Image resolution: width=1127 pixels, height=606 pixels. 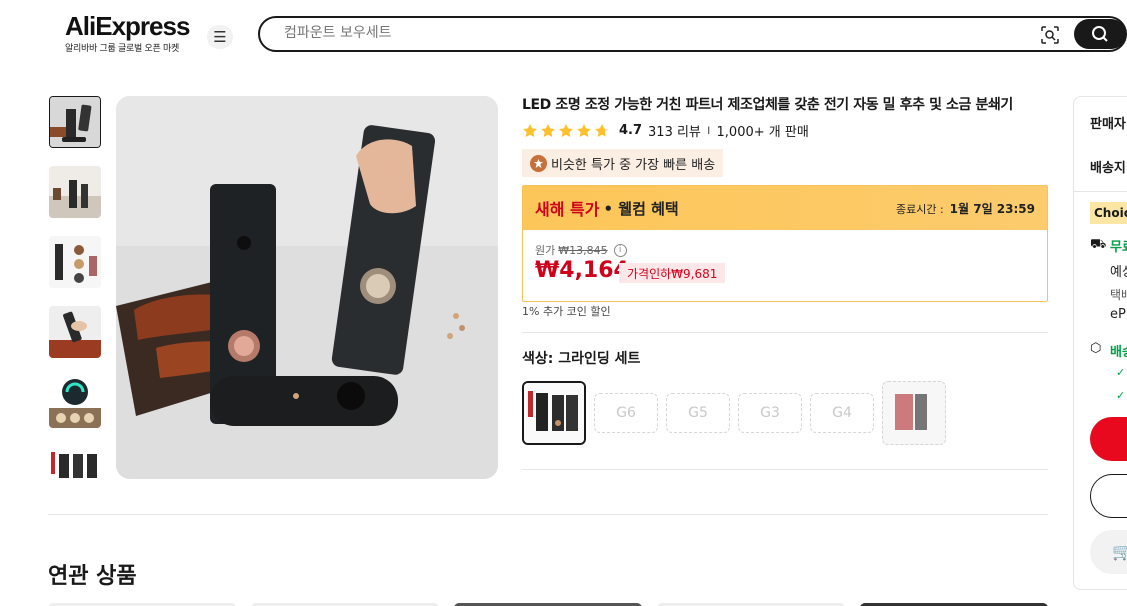 What do you see at coordinates (633, 165) in the screenshot?
I see `fast-delivery-text: 비슷한 특가 중 가장 빠른 배송` at bounding box center [633, 165].